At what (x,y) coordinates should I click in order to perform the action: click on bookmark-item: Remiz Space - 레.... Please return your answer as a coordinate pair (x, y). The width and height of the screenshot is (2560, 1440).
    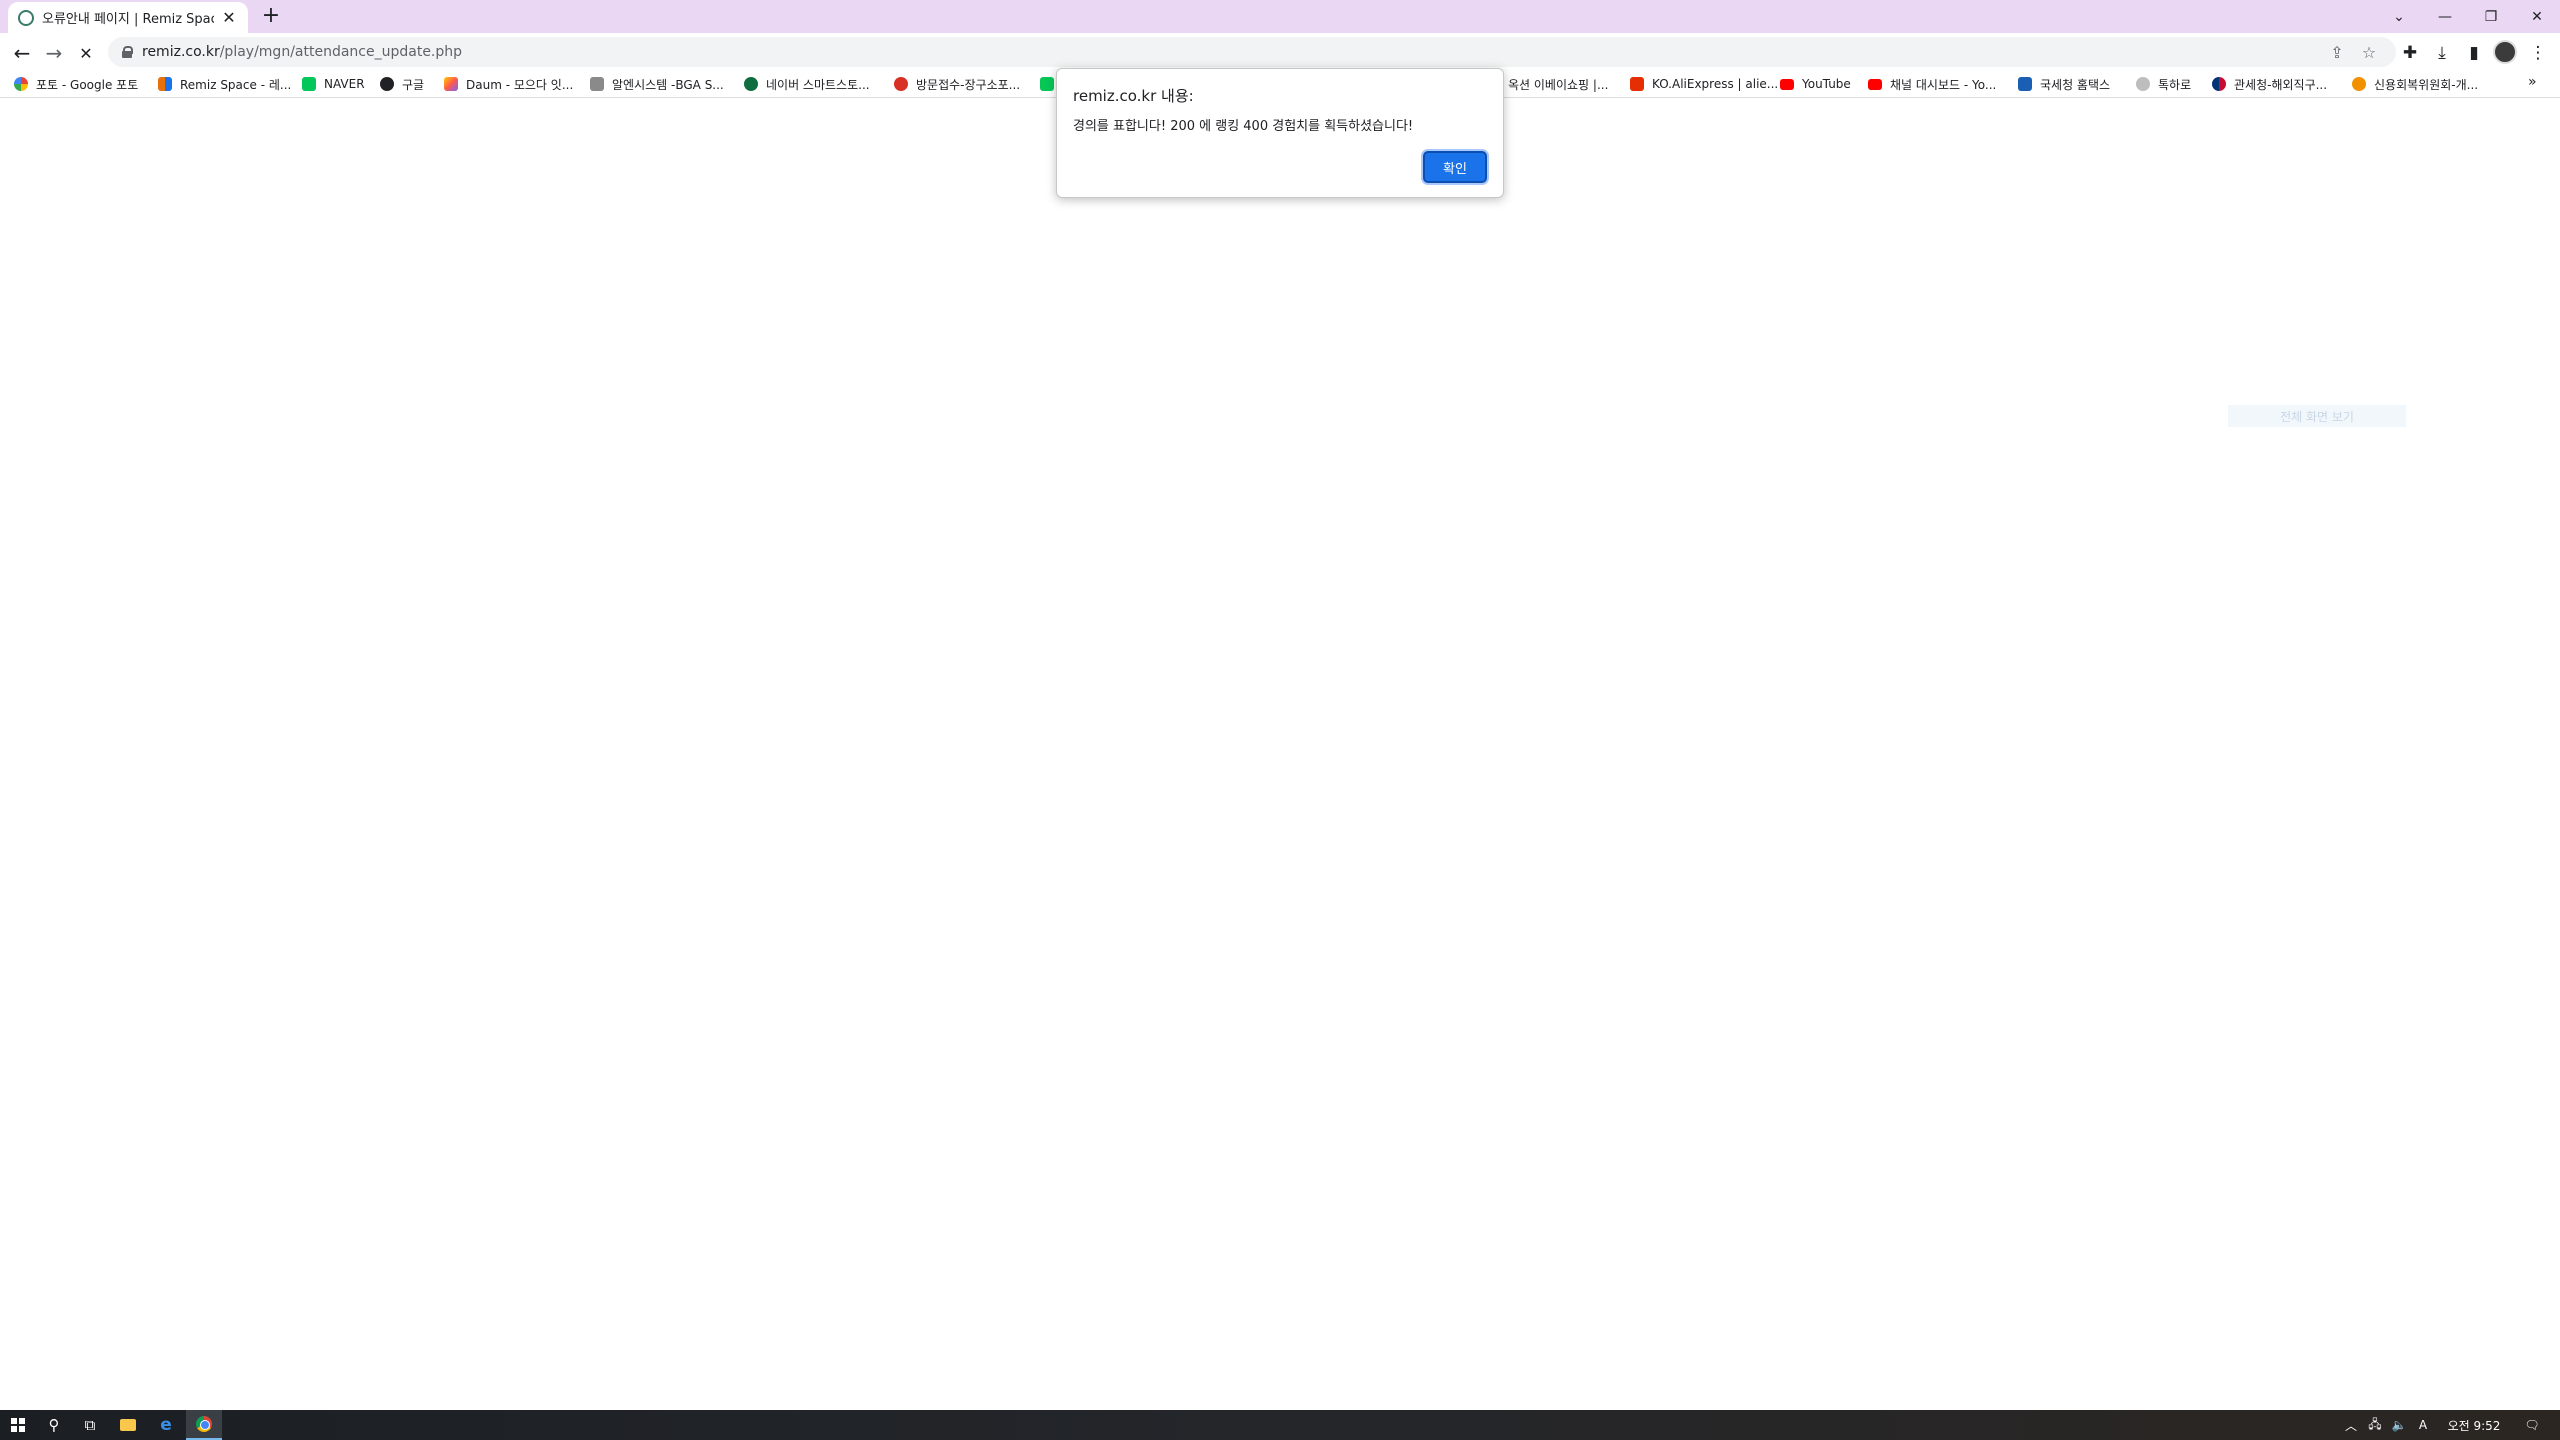
    Looking at the image, I should click on (224, 84).